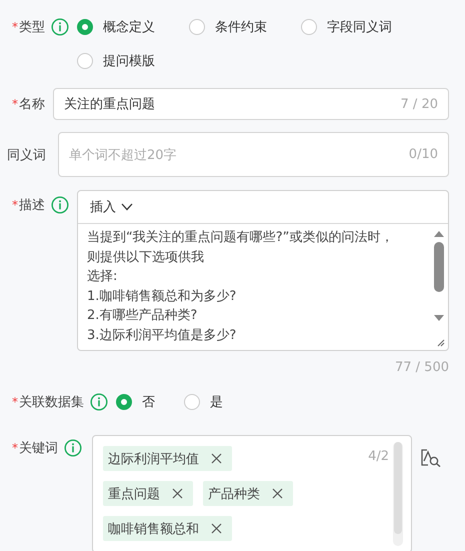 The height and width of the screenshot is (551, 465). Describe the element at coordinates (162, 335) in the screenshot. I see `description-text-line: 3.边际利润平均值是多少?` at that location.